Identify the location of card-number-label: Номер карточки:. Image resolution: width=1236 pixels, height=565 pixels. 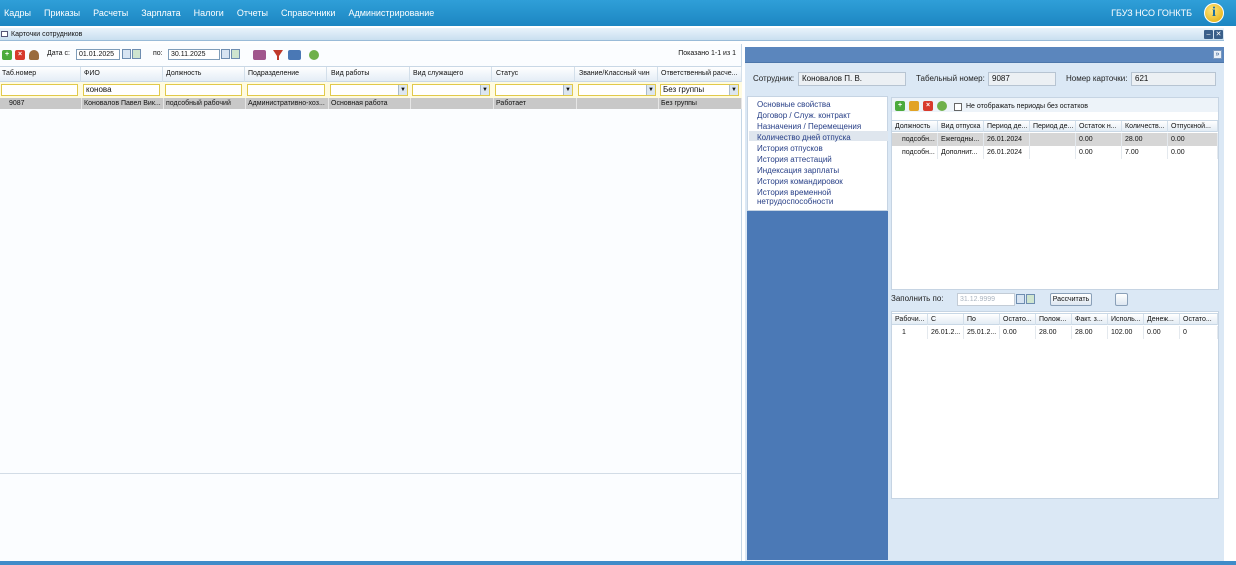
(1097, 78).